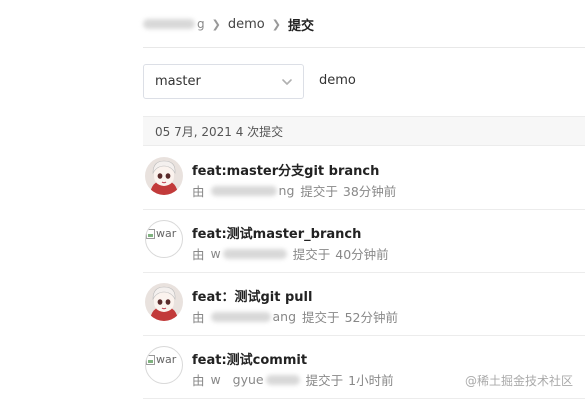  Describe the element at coordinates (223, 81) in the screenshot. I see `branch-select: master` at that location.